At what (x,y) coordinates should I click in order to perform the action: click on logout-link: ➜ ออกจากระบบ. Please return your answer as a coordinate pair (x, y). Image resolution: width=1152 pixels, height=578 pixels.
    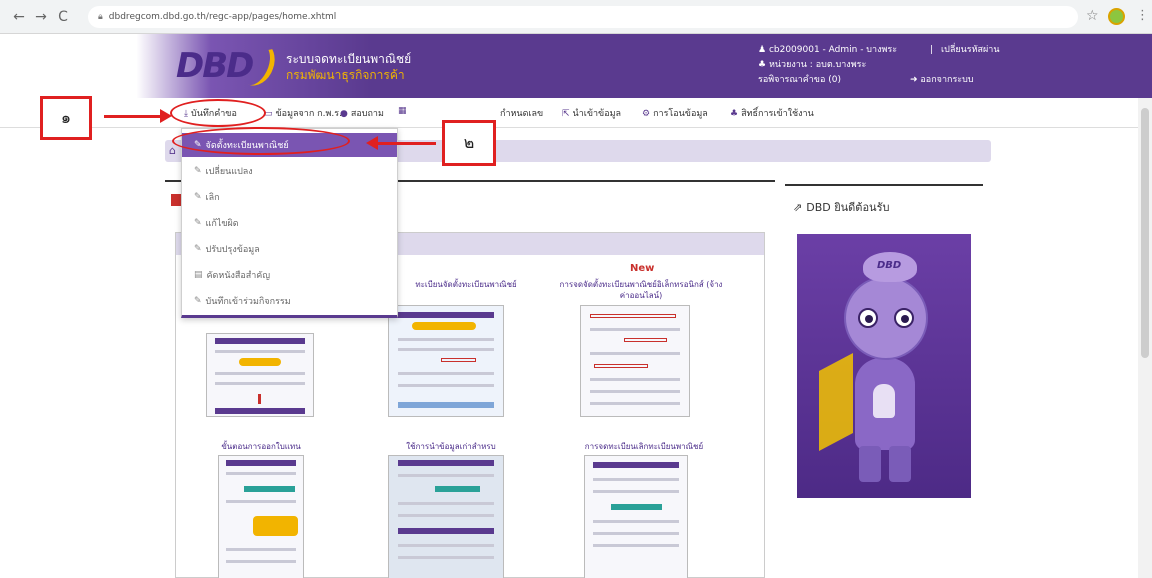
    Looking at the image, I should click on (942, 79).